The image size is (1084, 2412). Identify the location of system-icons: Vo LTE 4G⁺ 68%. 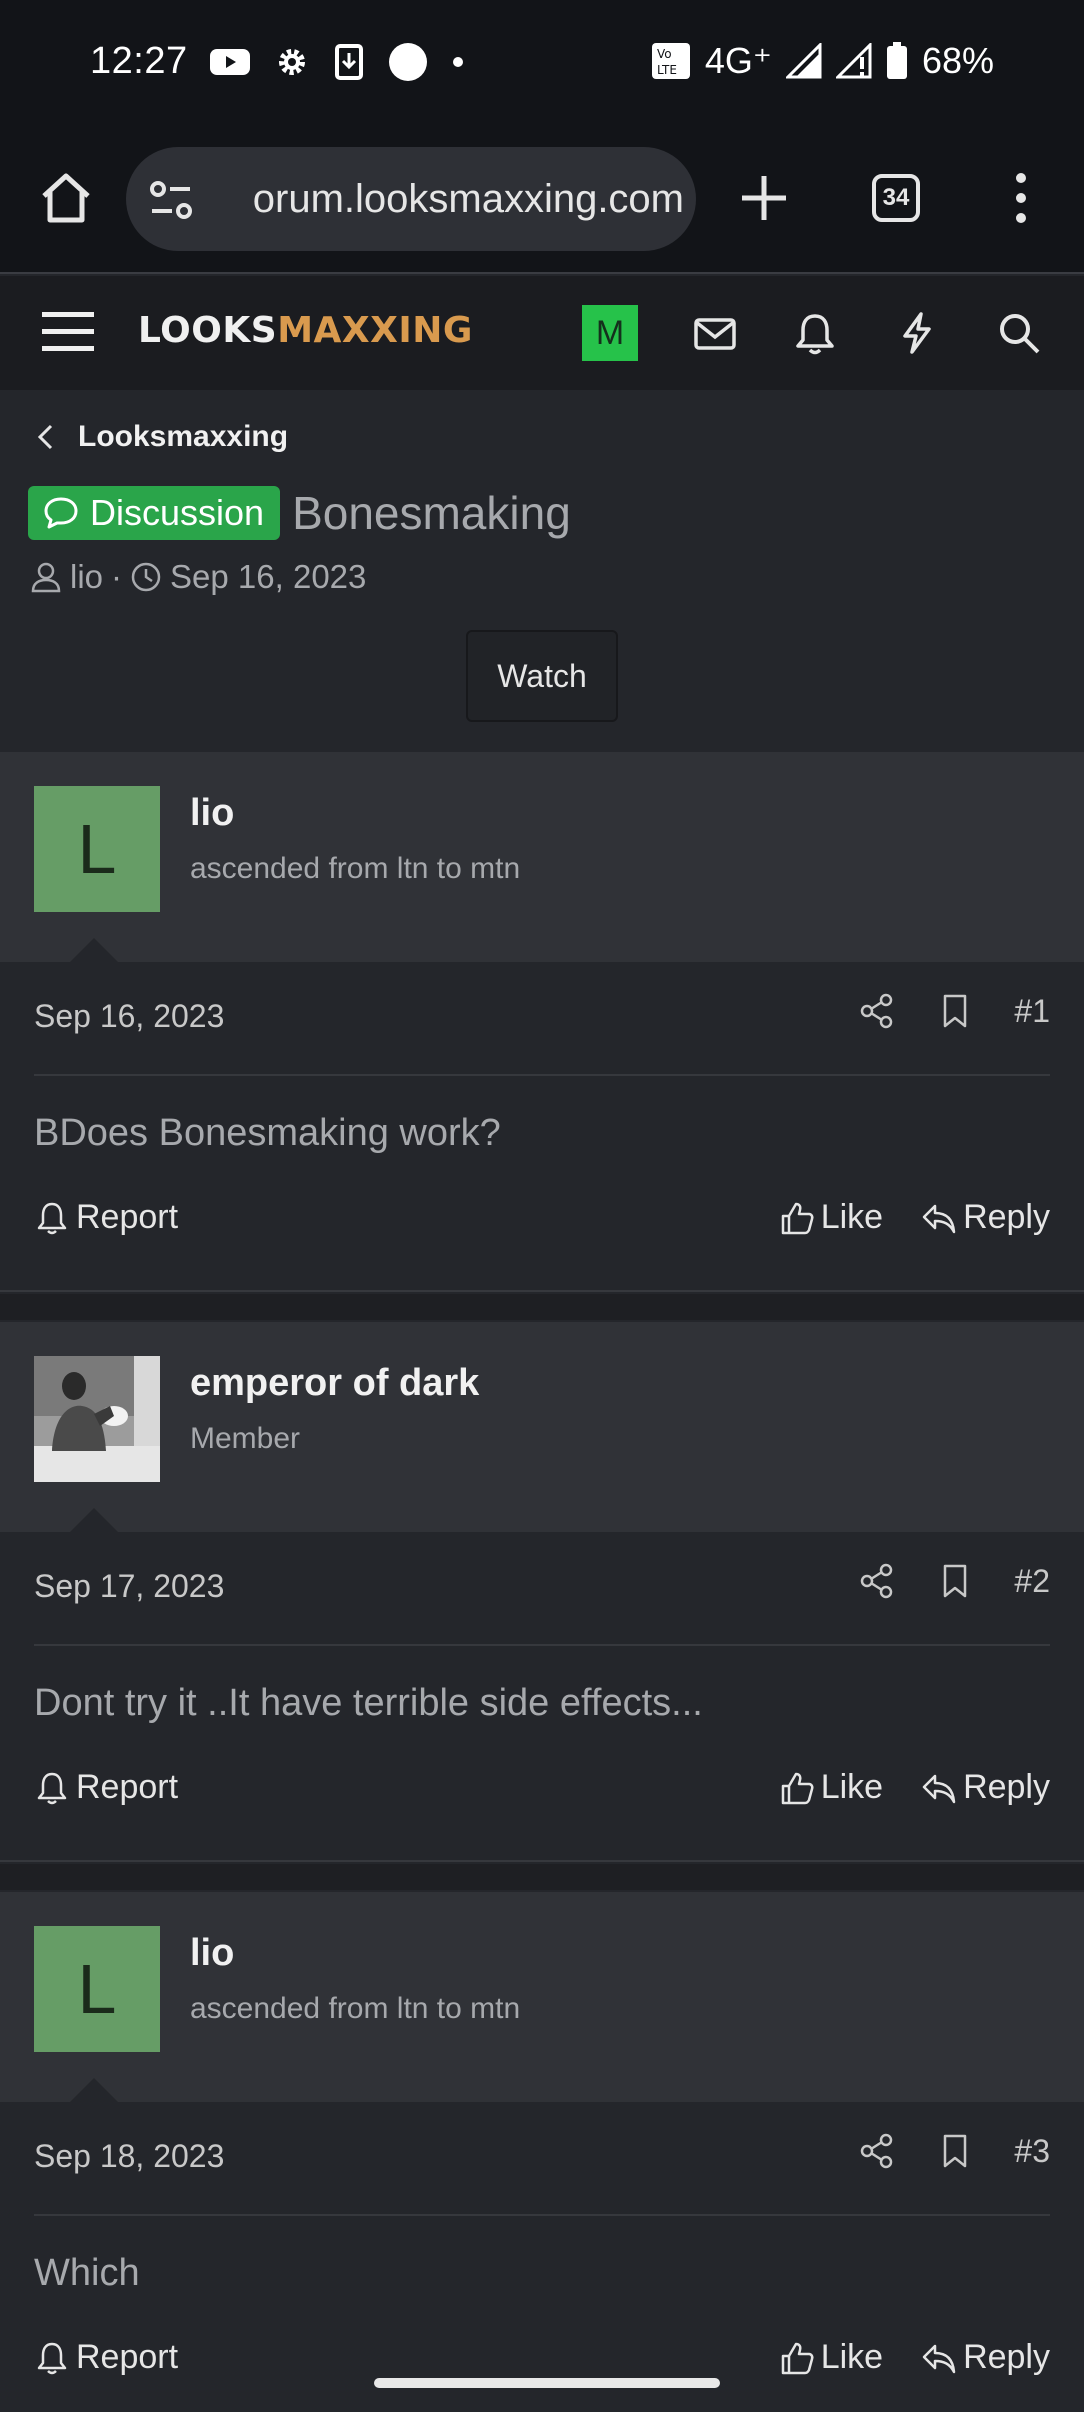
(822, 61).